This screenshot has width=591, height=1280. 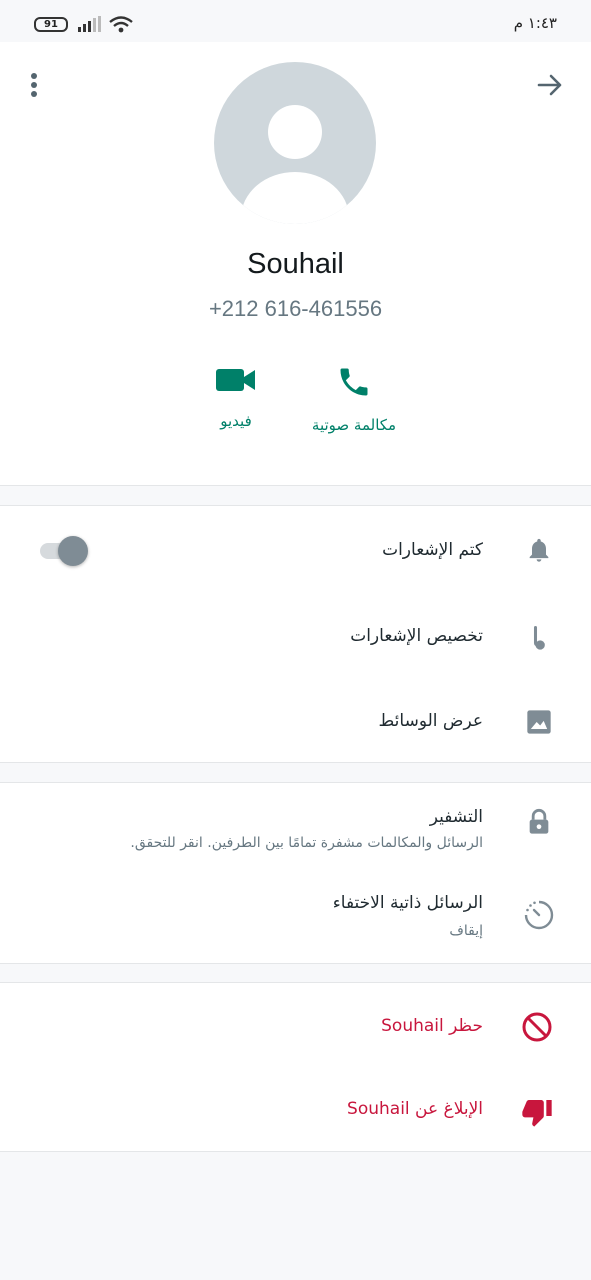 I want to click on video-call-label: فيديو, so click(x=236, y=421).